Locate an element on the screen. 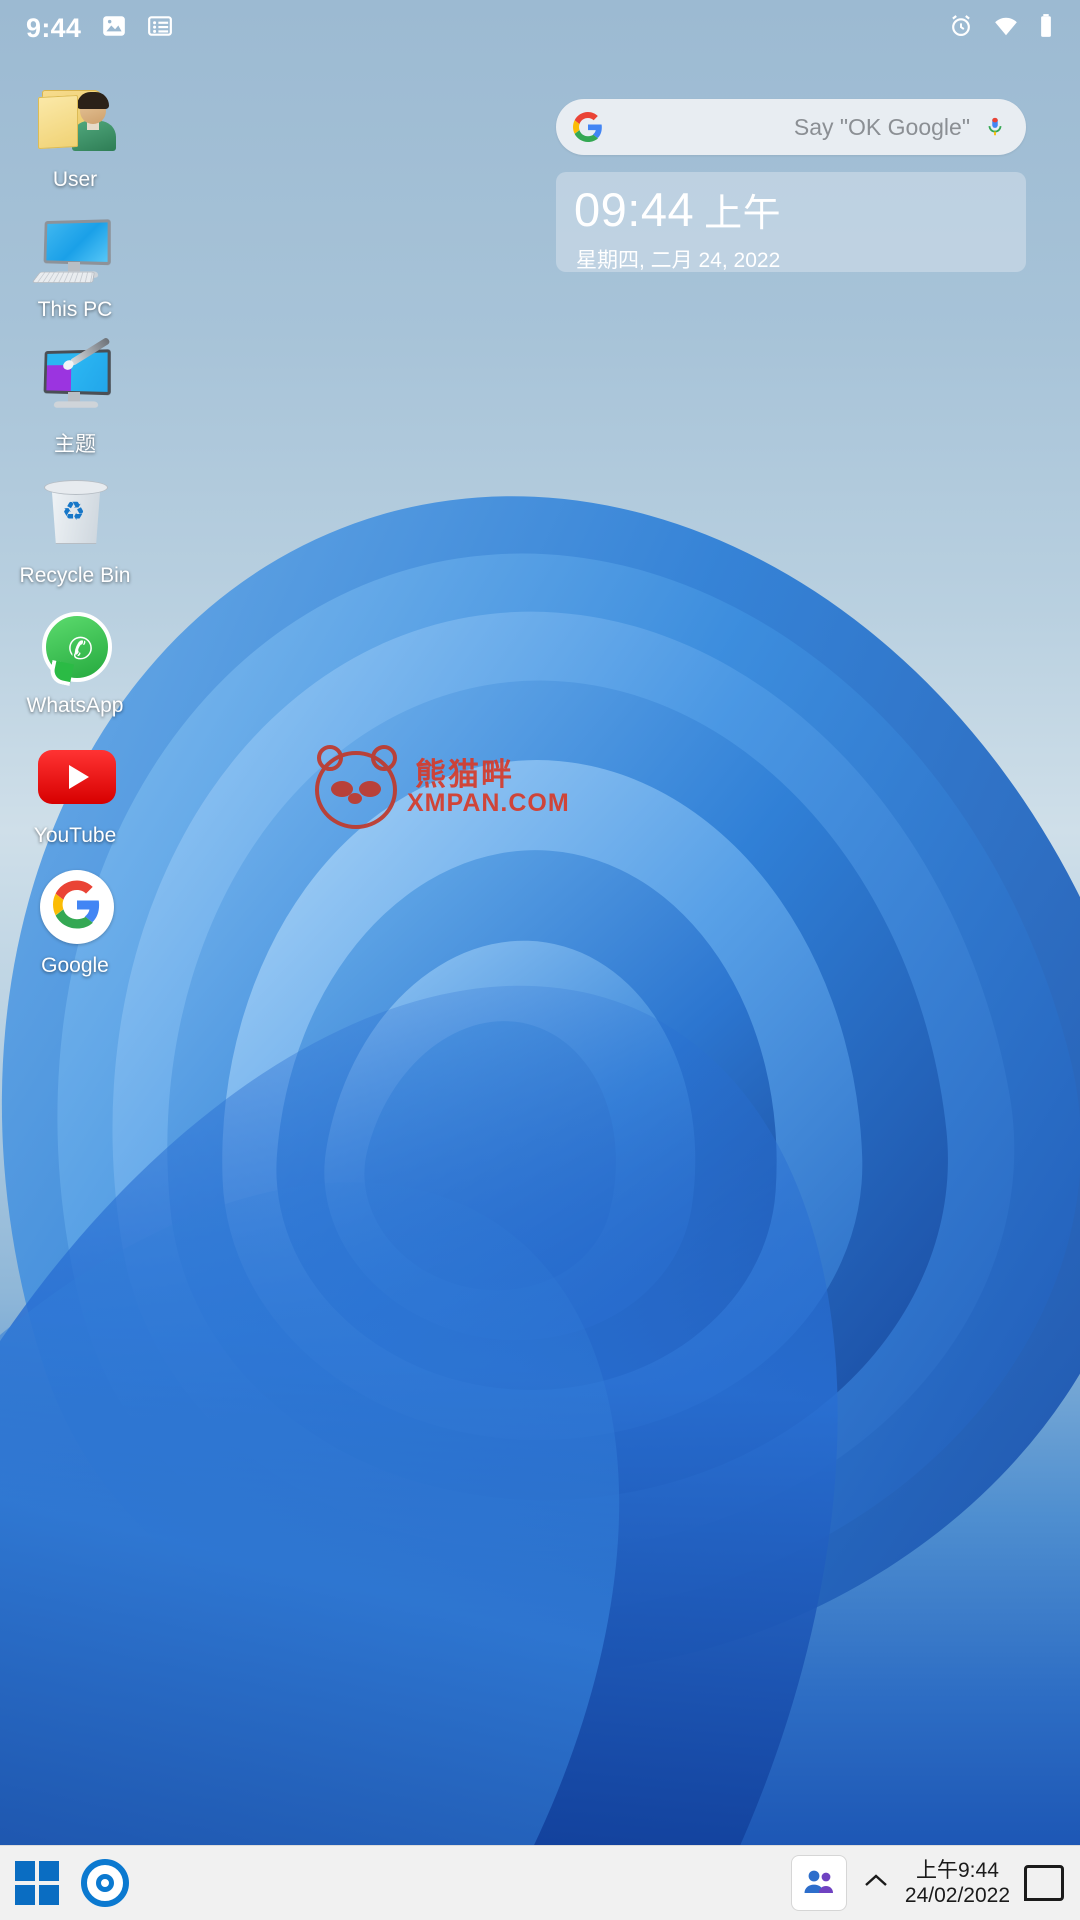  clock-widget-time-row: 09:44 上午 is located at coordinates (791, 212).